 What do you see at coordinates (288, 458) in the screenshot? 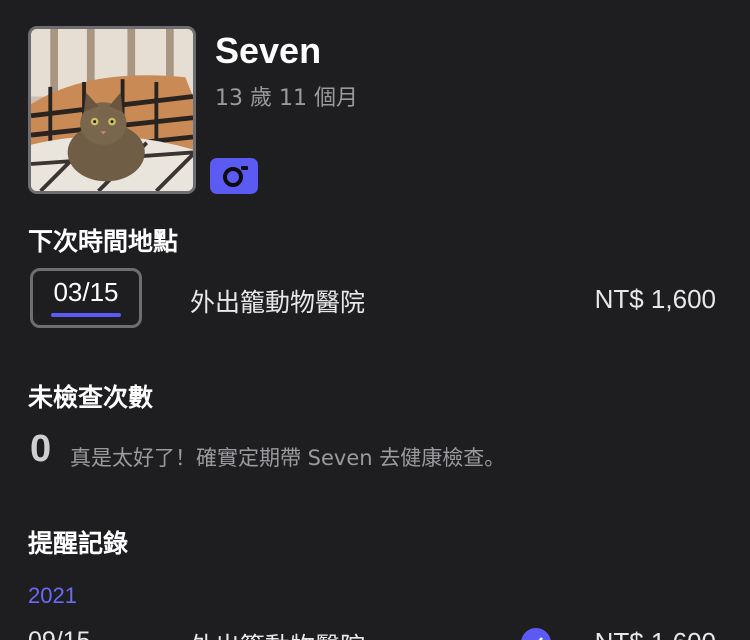
I see `missed-checkups-message: 真是太好了！確實定期帶 Seven 去健康檢查。` at bounding box center [288, 458].